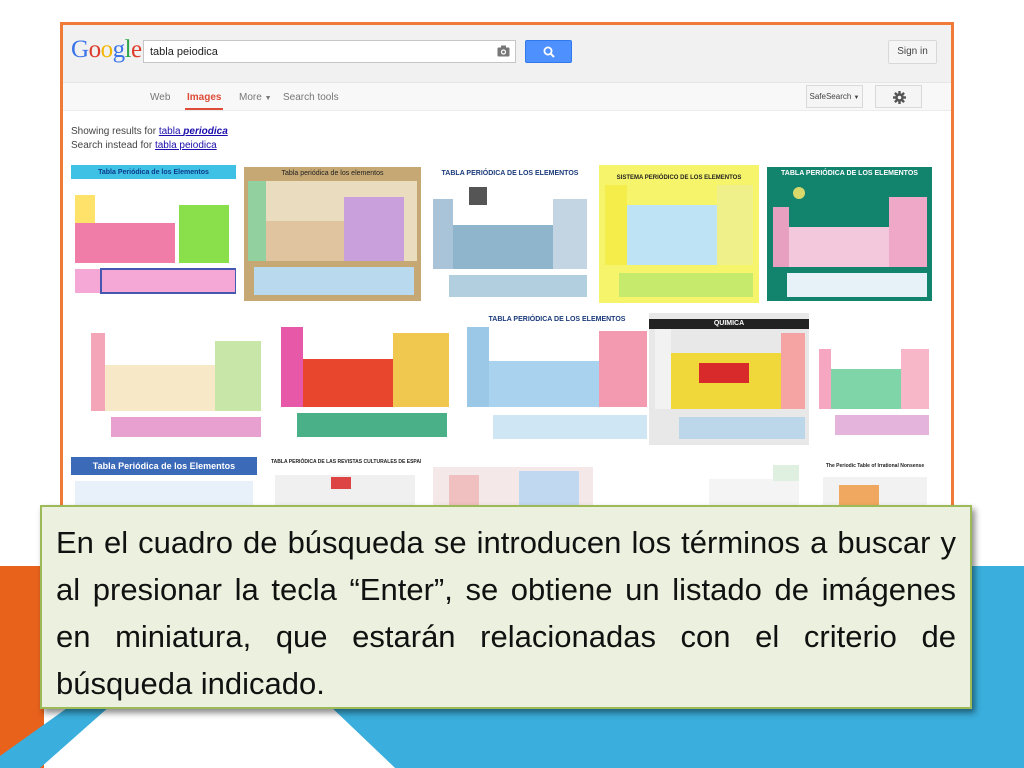 The width and height of the screenshot is (1024, 768). I want to click on tab-more: More ▼, so click(255, 97).